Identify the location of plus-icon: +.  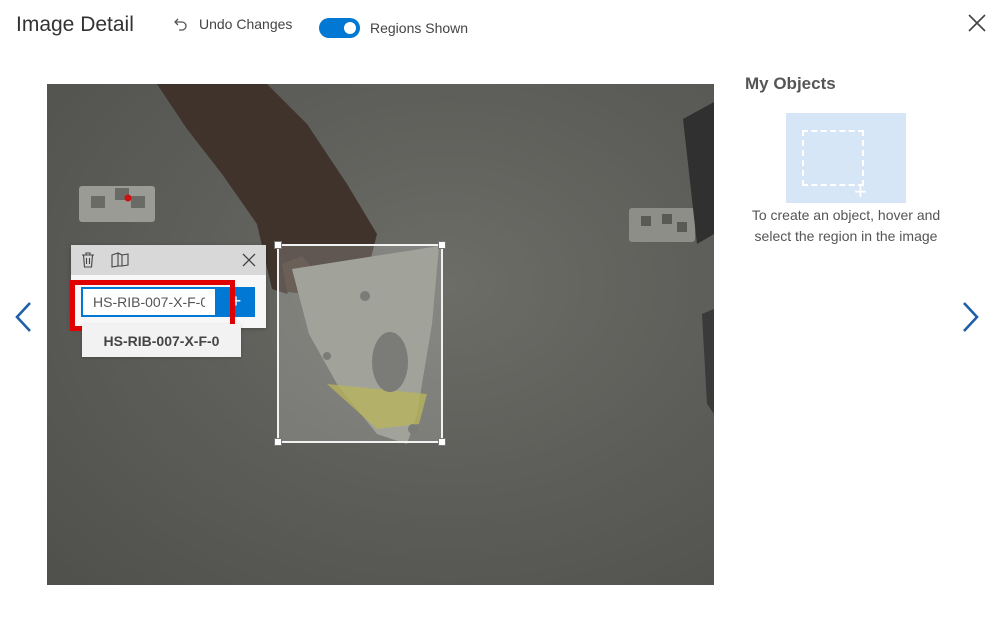
(860, 191).